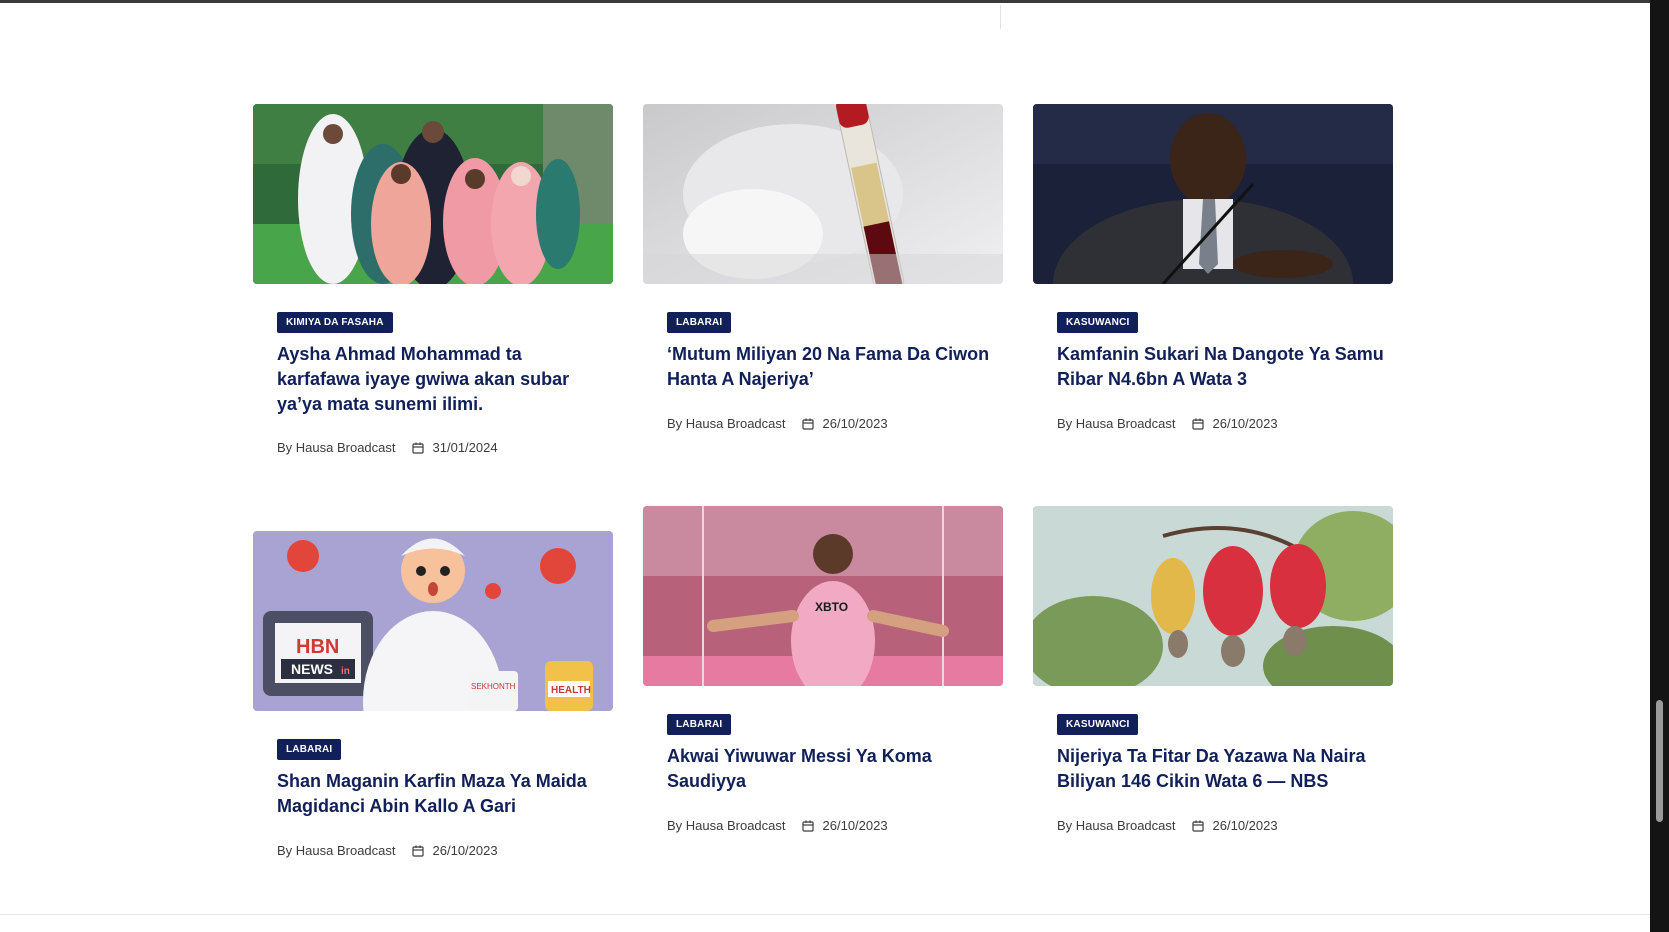 The image size is (1669, 932). I want to click on scrollbar-track, so click(1659, 466).